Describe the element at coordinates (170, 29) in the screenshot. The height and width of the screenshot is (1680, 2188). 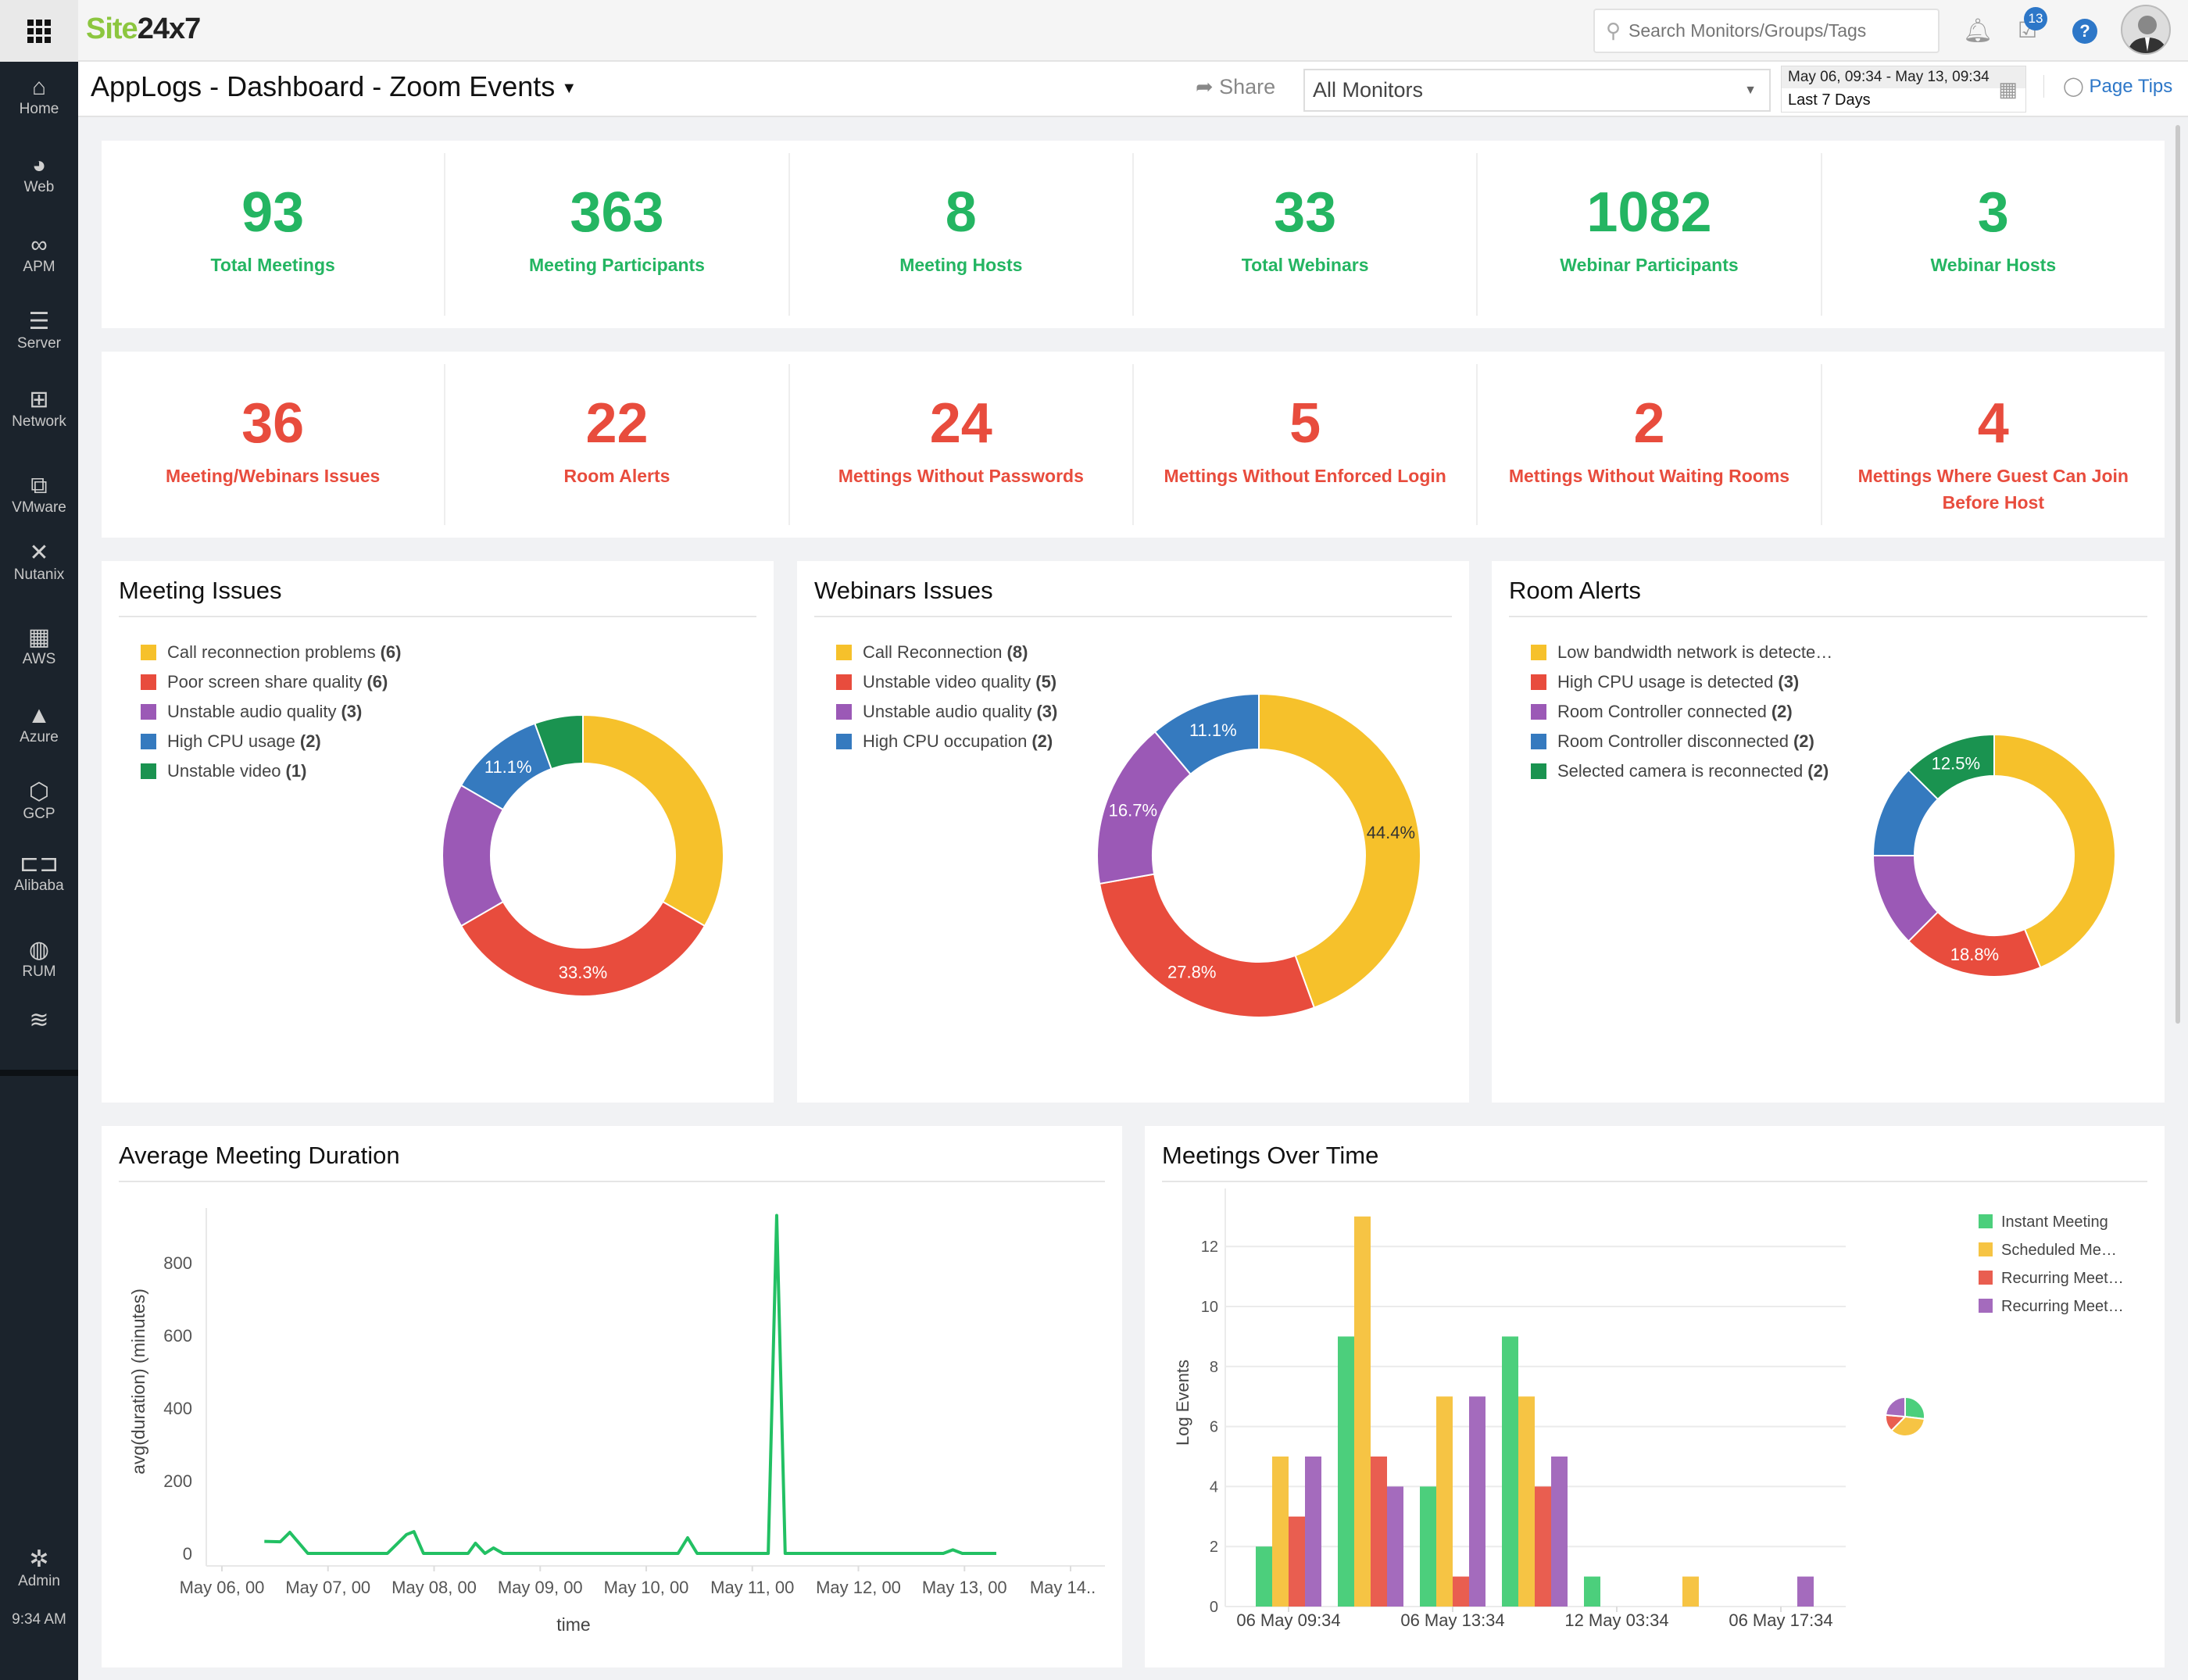
I see `logo-text-dark: 24x7` at that location.